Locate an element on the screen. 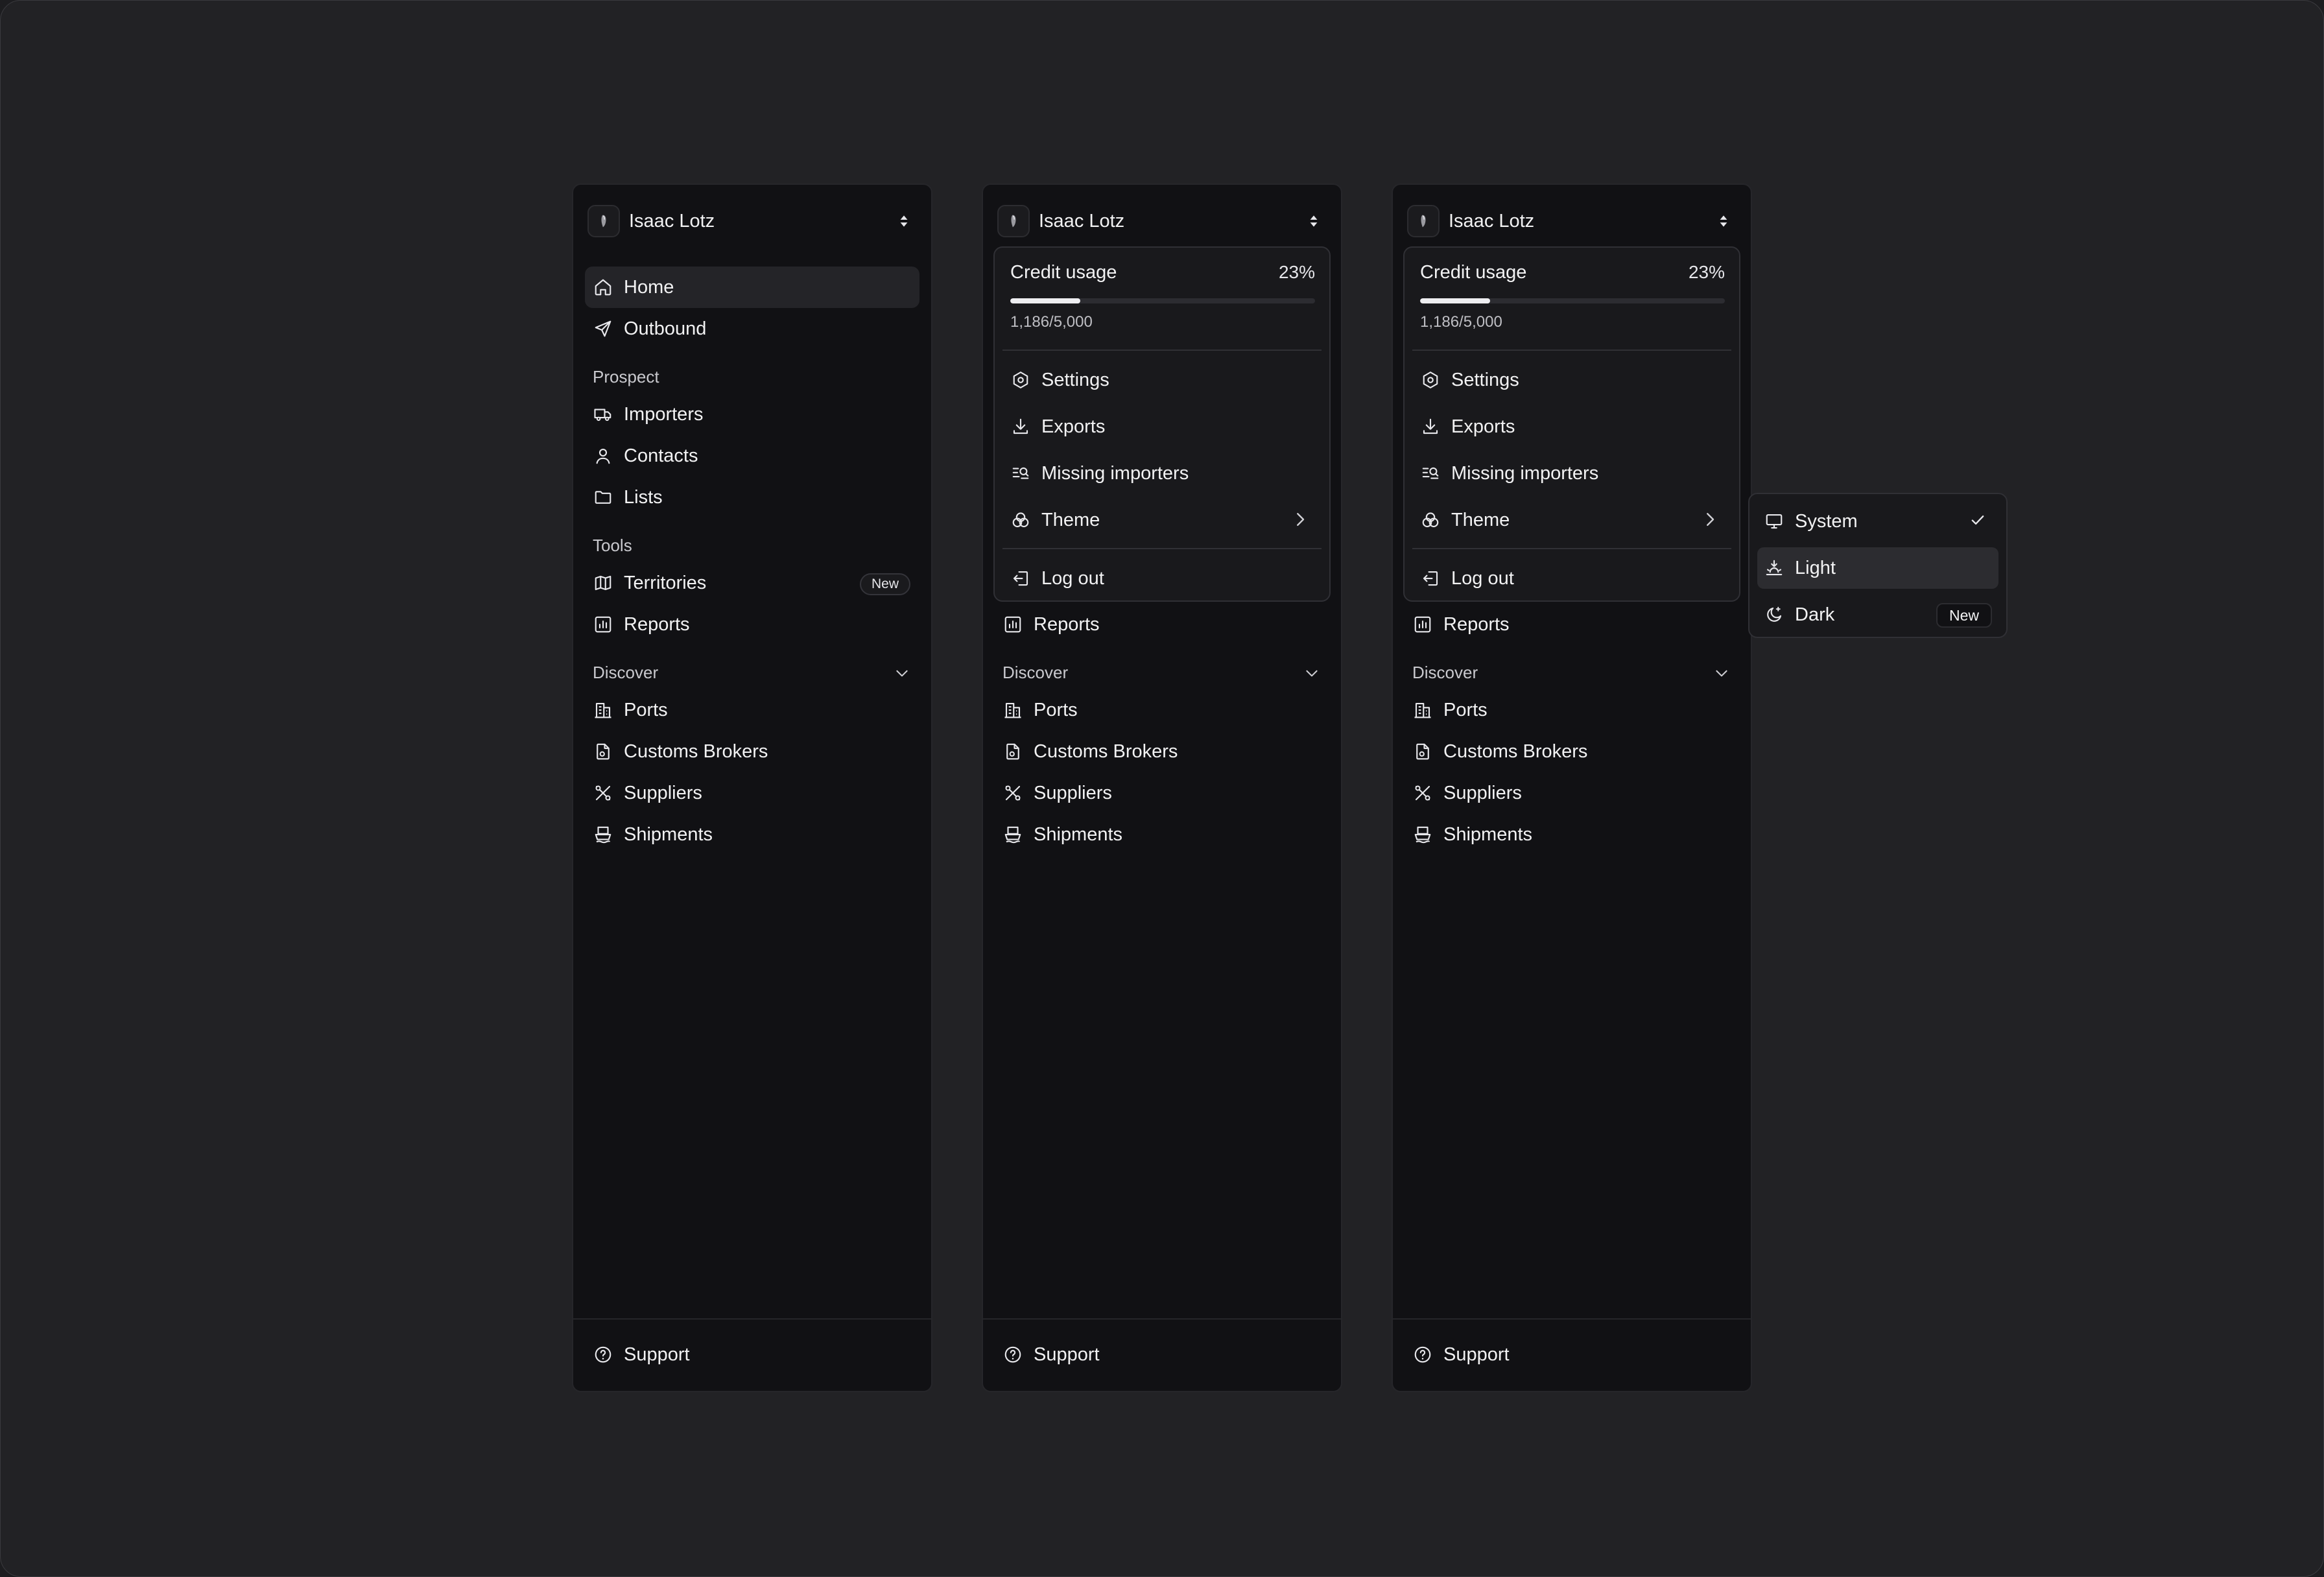 The height and width of the screenshot is (1577, 2324). chevron-updown-icon is located at coordinates (1724, 221).